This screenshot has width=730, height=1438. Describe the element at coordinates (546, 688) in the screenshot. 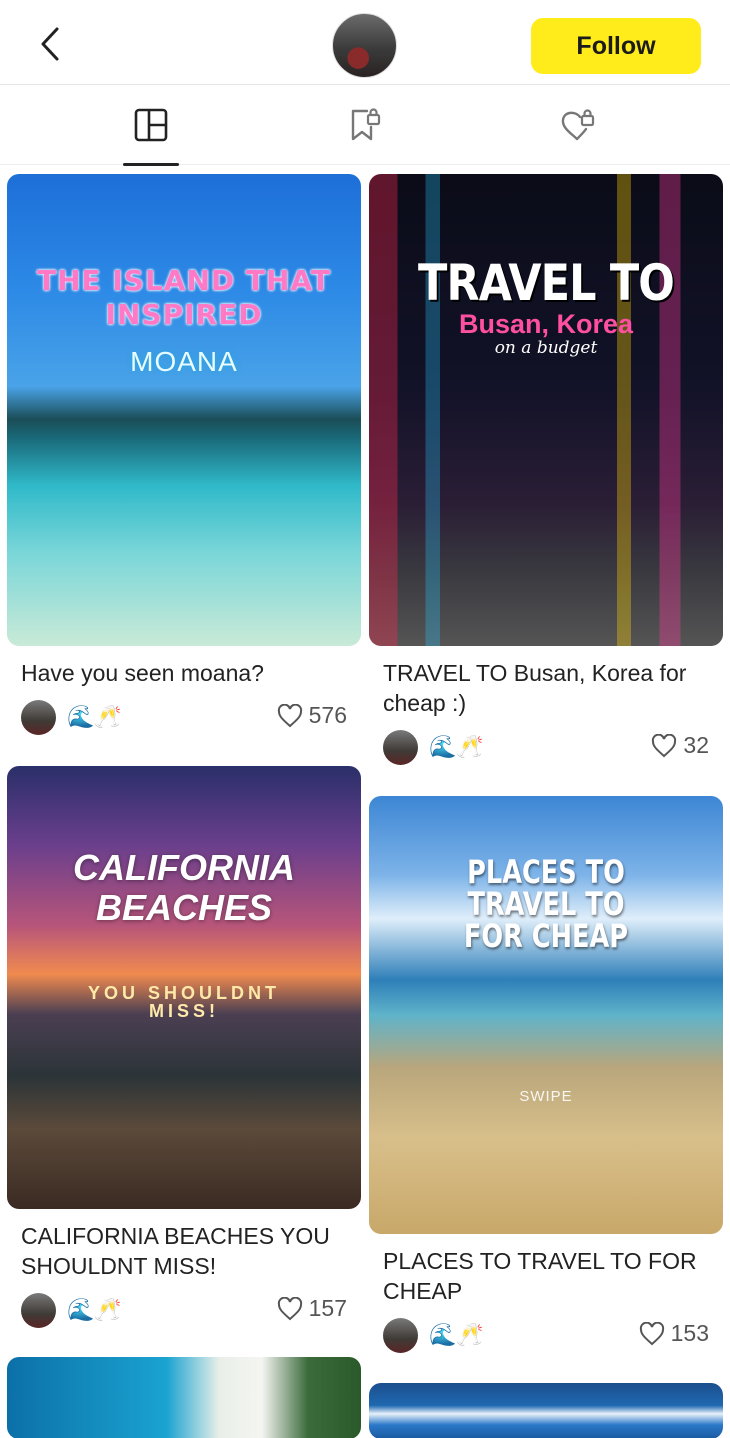

I see `post-title: TRAVEL TO Busan, Korea for cheap :)` at that location.